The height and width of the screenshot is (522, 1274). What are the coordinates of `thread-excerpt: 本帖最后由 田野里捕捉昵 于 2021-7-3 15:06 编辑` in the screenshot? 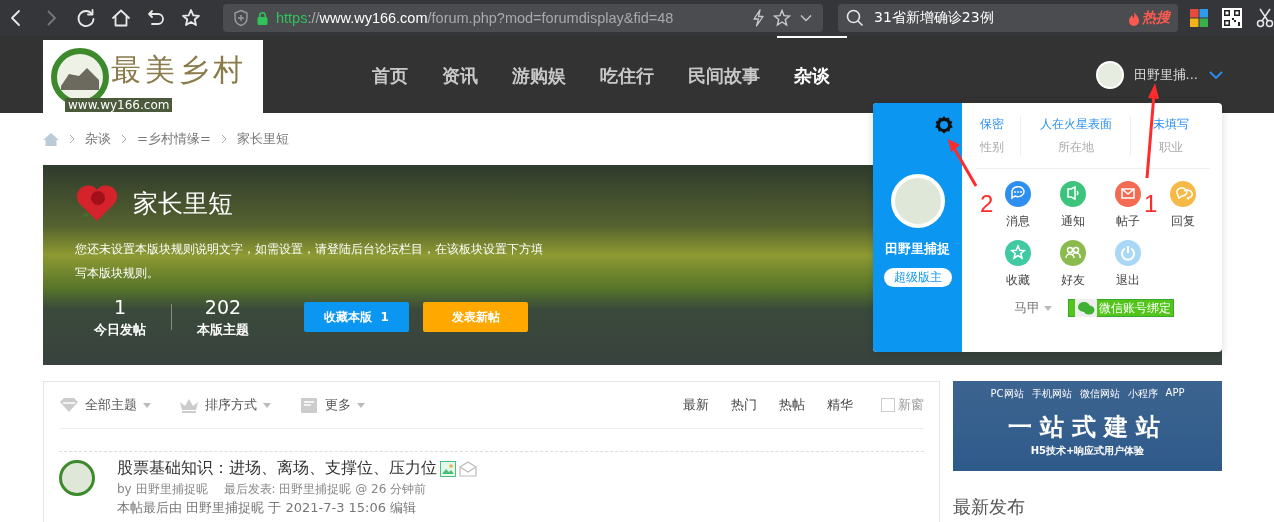 It's located at (267, 508).